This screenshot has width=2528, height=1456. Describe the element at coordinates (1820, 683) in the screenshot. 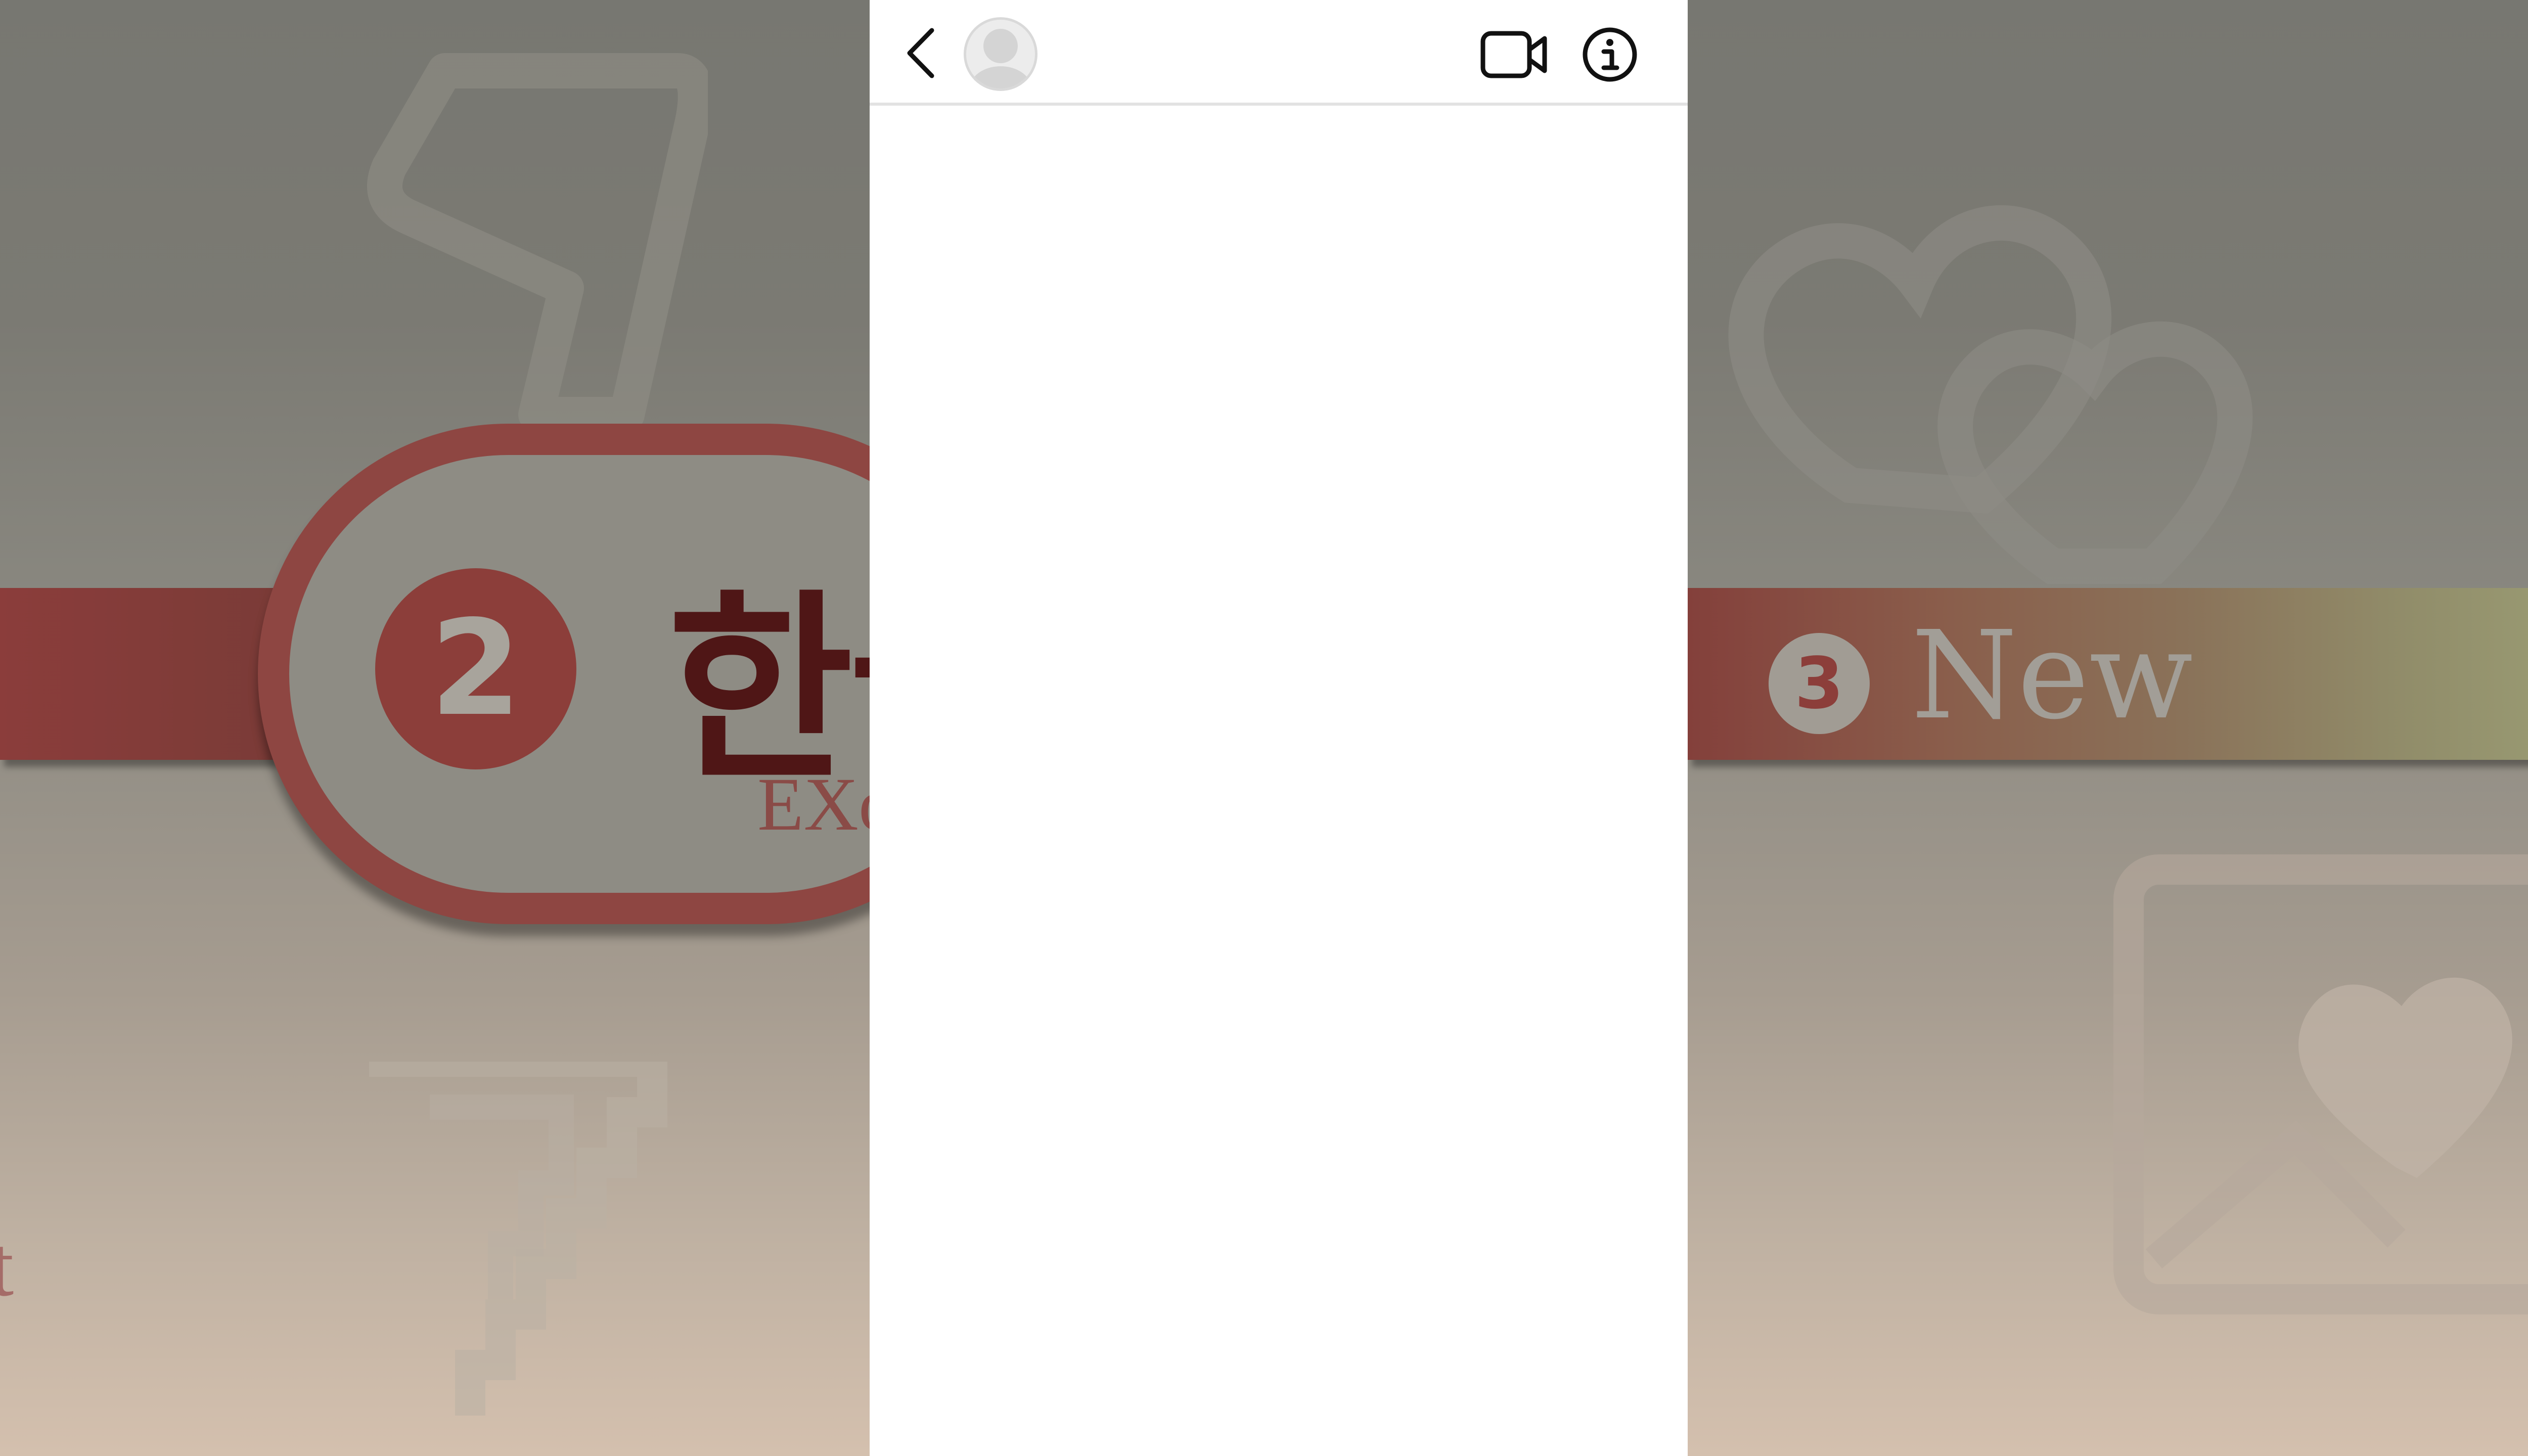

I see `band-number-badge: 3` at that location.